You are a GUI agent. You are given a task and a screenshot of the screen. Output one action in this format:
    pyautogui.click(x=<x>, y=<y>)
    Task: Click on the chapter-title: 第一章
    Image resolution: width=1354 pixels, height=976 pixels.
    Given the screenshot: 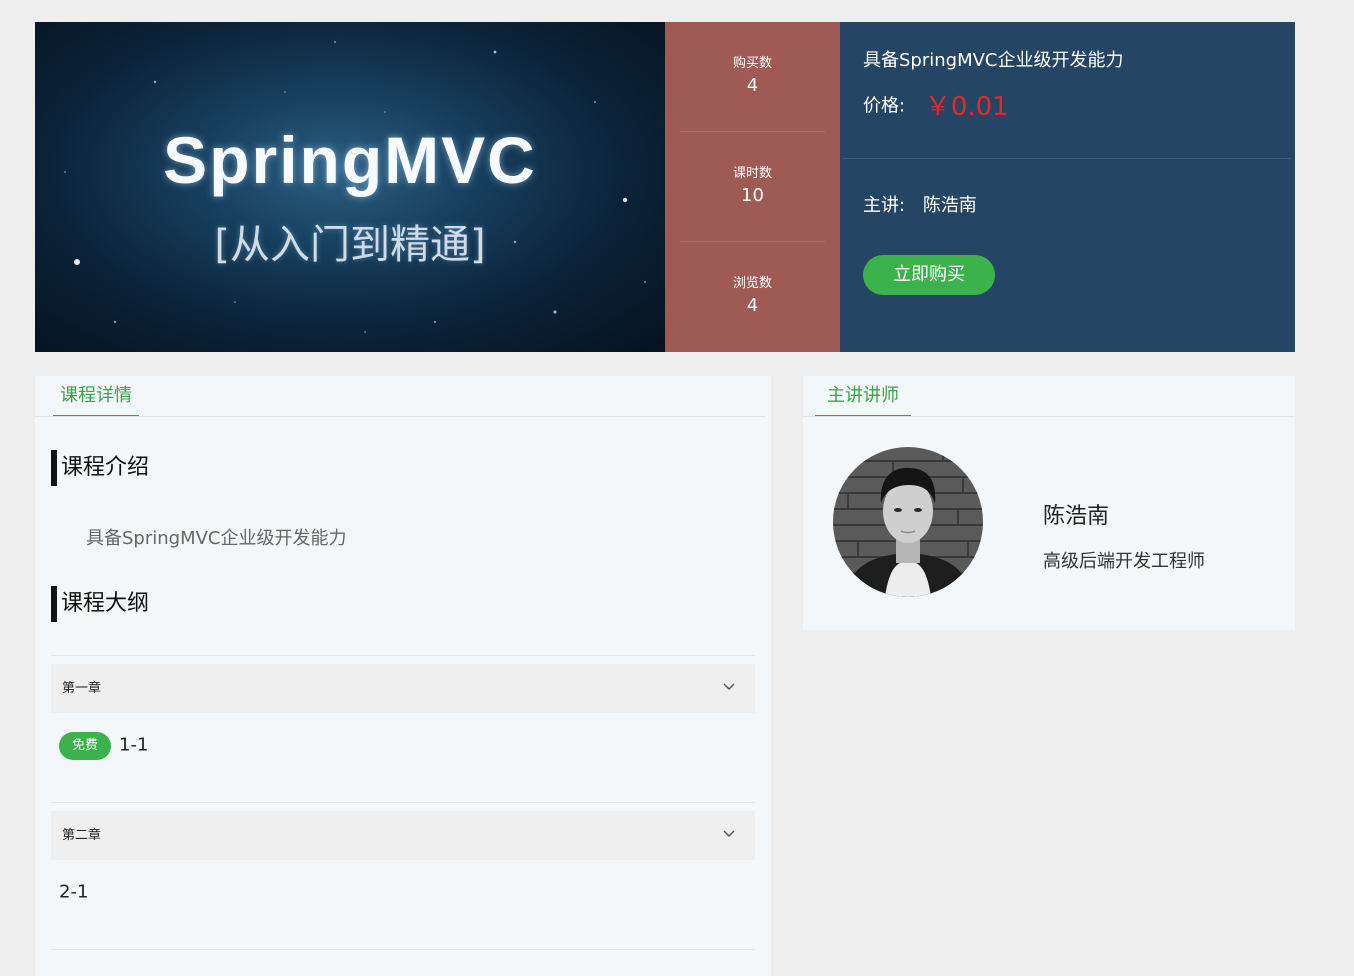 What is the action you would take?
    pyautogui.click(x=82, y=688)
    